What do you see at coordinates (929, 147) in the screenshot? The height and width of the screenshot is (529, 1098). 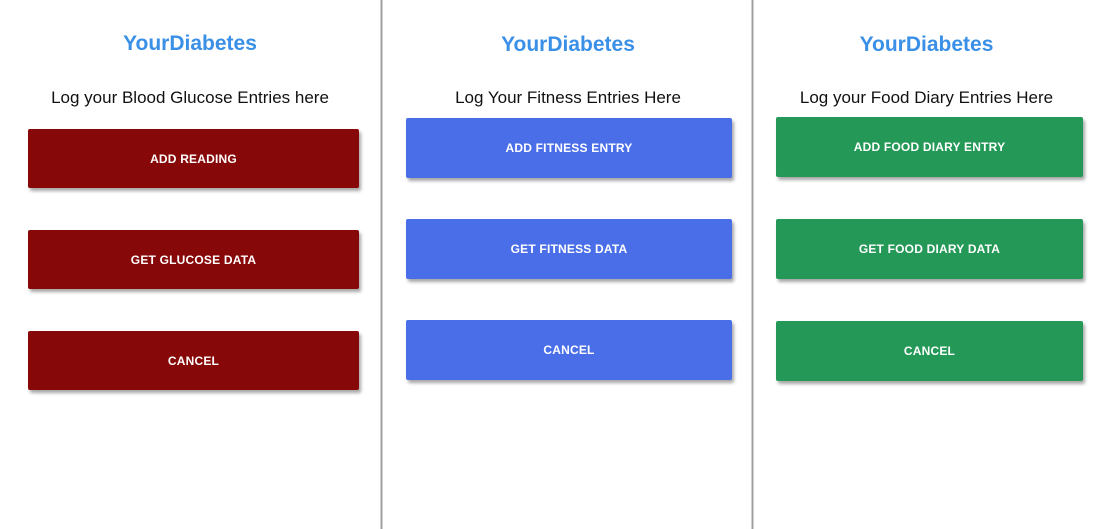 I see `add-food-diary-entry-button: ADD FOOD DIARY ENTRY` at bounding box center [929, 147].